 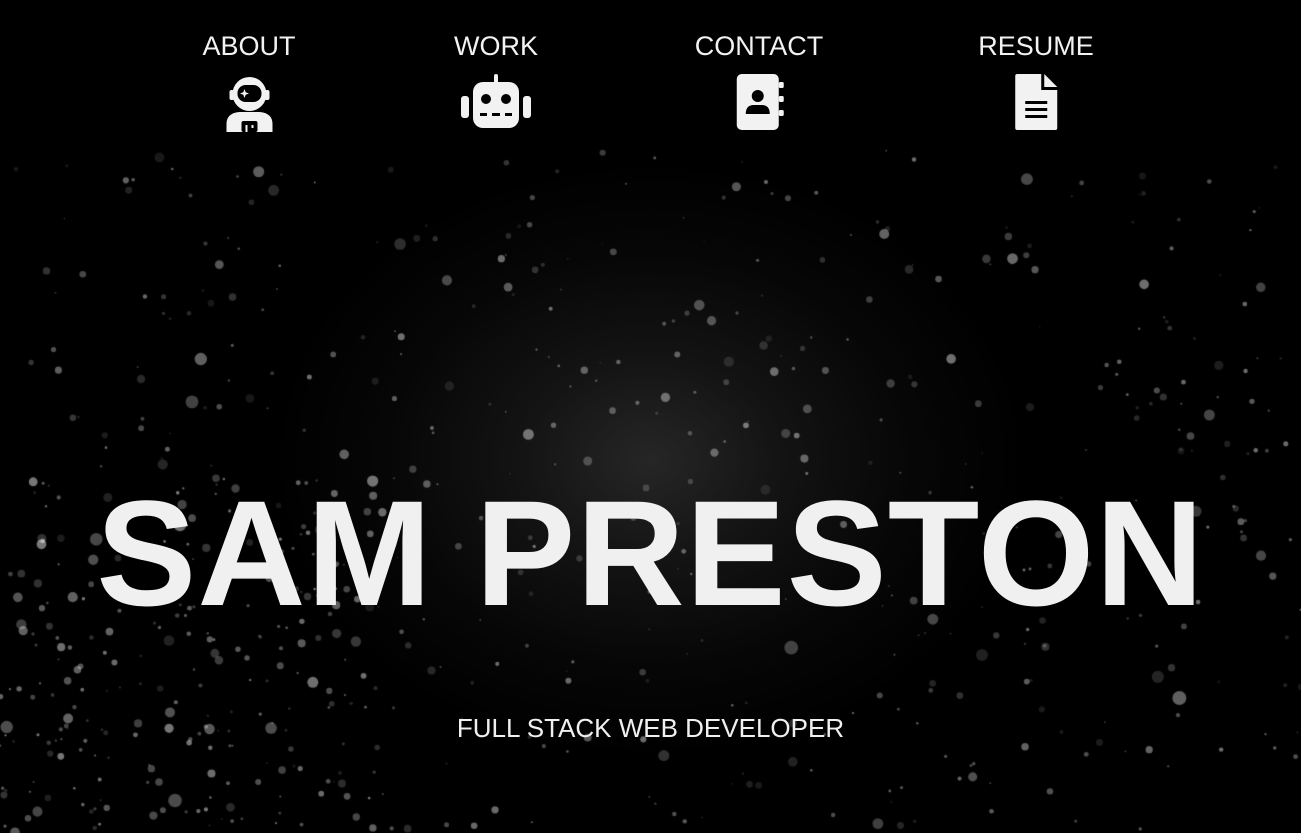 What do you see at coordinates (248, 46) in the screenshot?
I see `nav-label-about: ABOUT` at bounding box center [248, 46].